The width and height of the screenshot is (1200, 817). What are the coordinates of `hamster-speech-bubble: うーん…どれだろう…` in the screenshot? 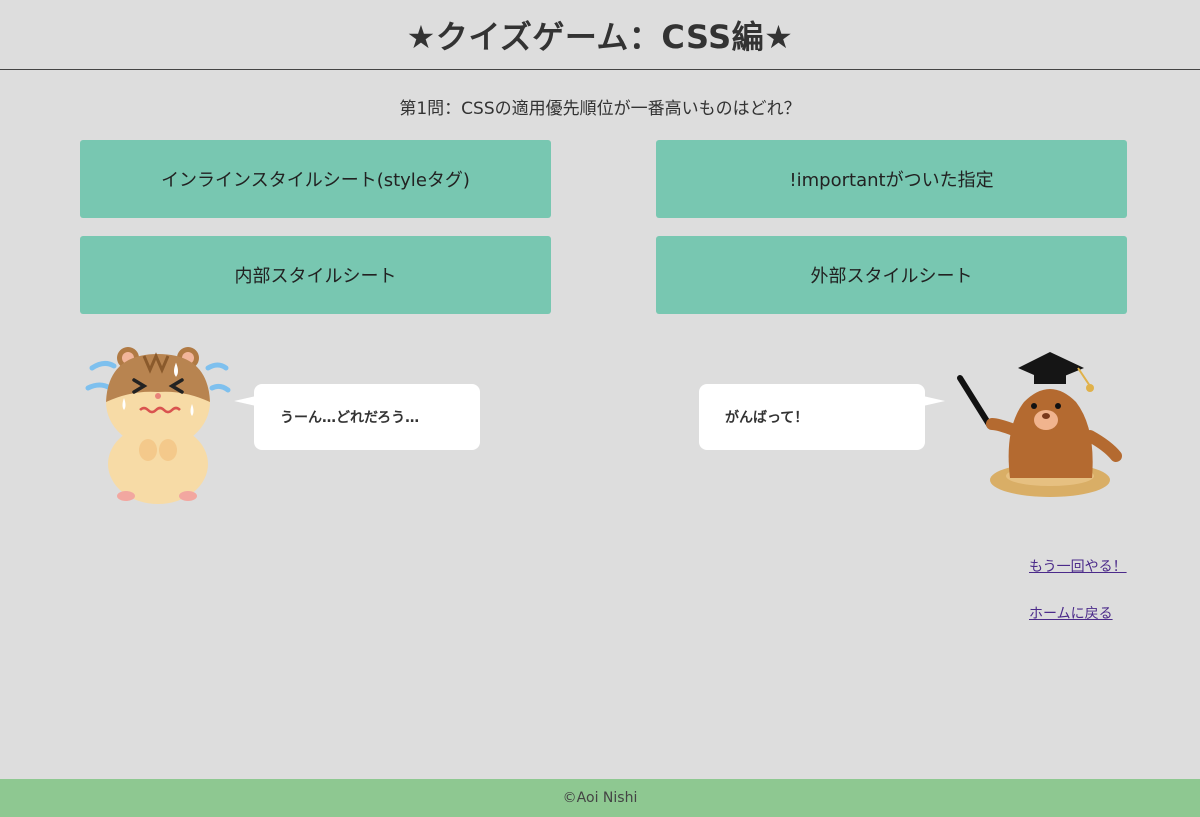 It's located at (357, 417).